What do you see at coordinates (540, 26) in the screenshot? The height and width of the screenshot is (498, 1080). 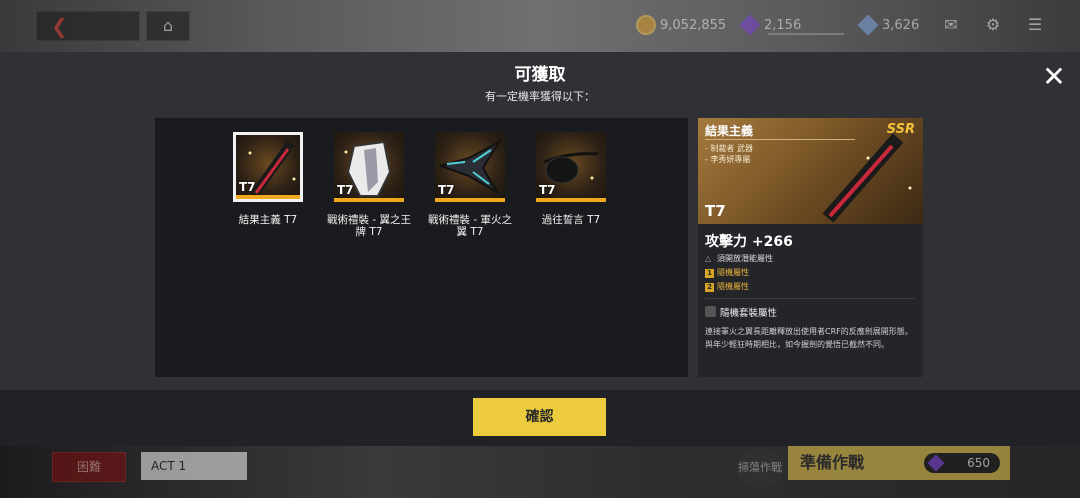 I see `top-bar: ❮ ⌂ 9,052,855 2,156 3,626 ✉ ⚙ ☰` at bounding box center [540, 26].